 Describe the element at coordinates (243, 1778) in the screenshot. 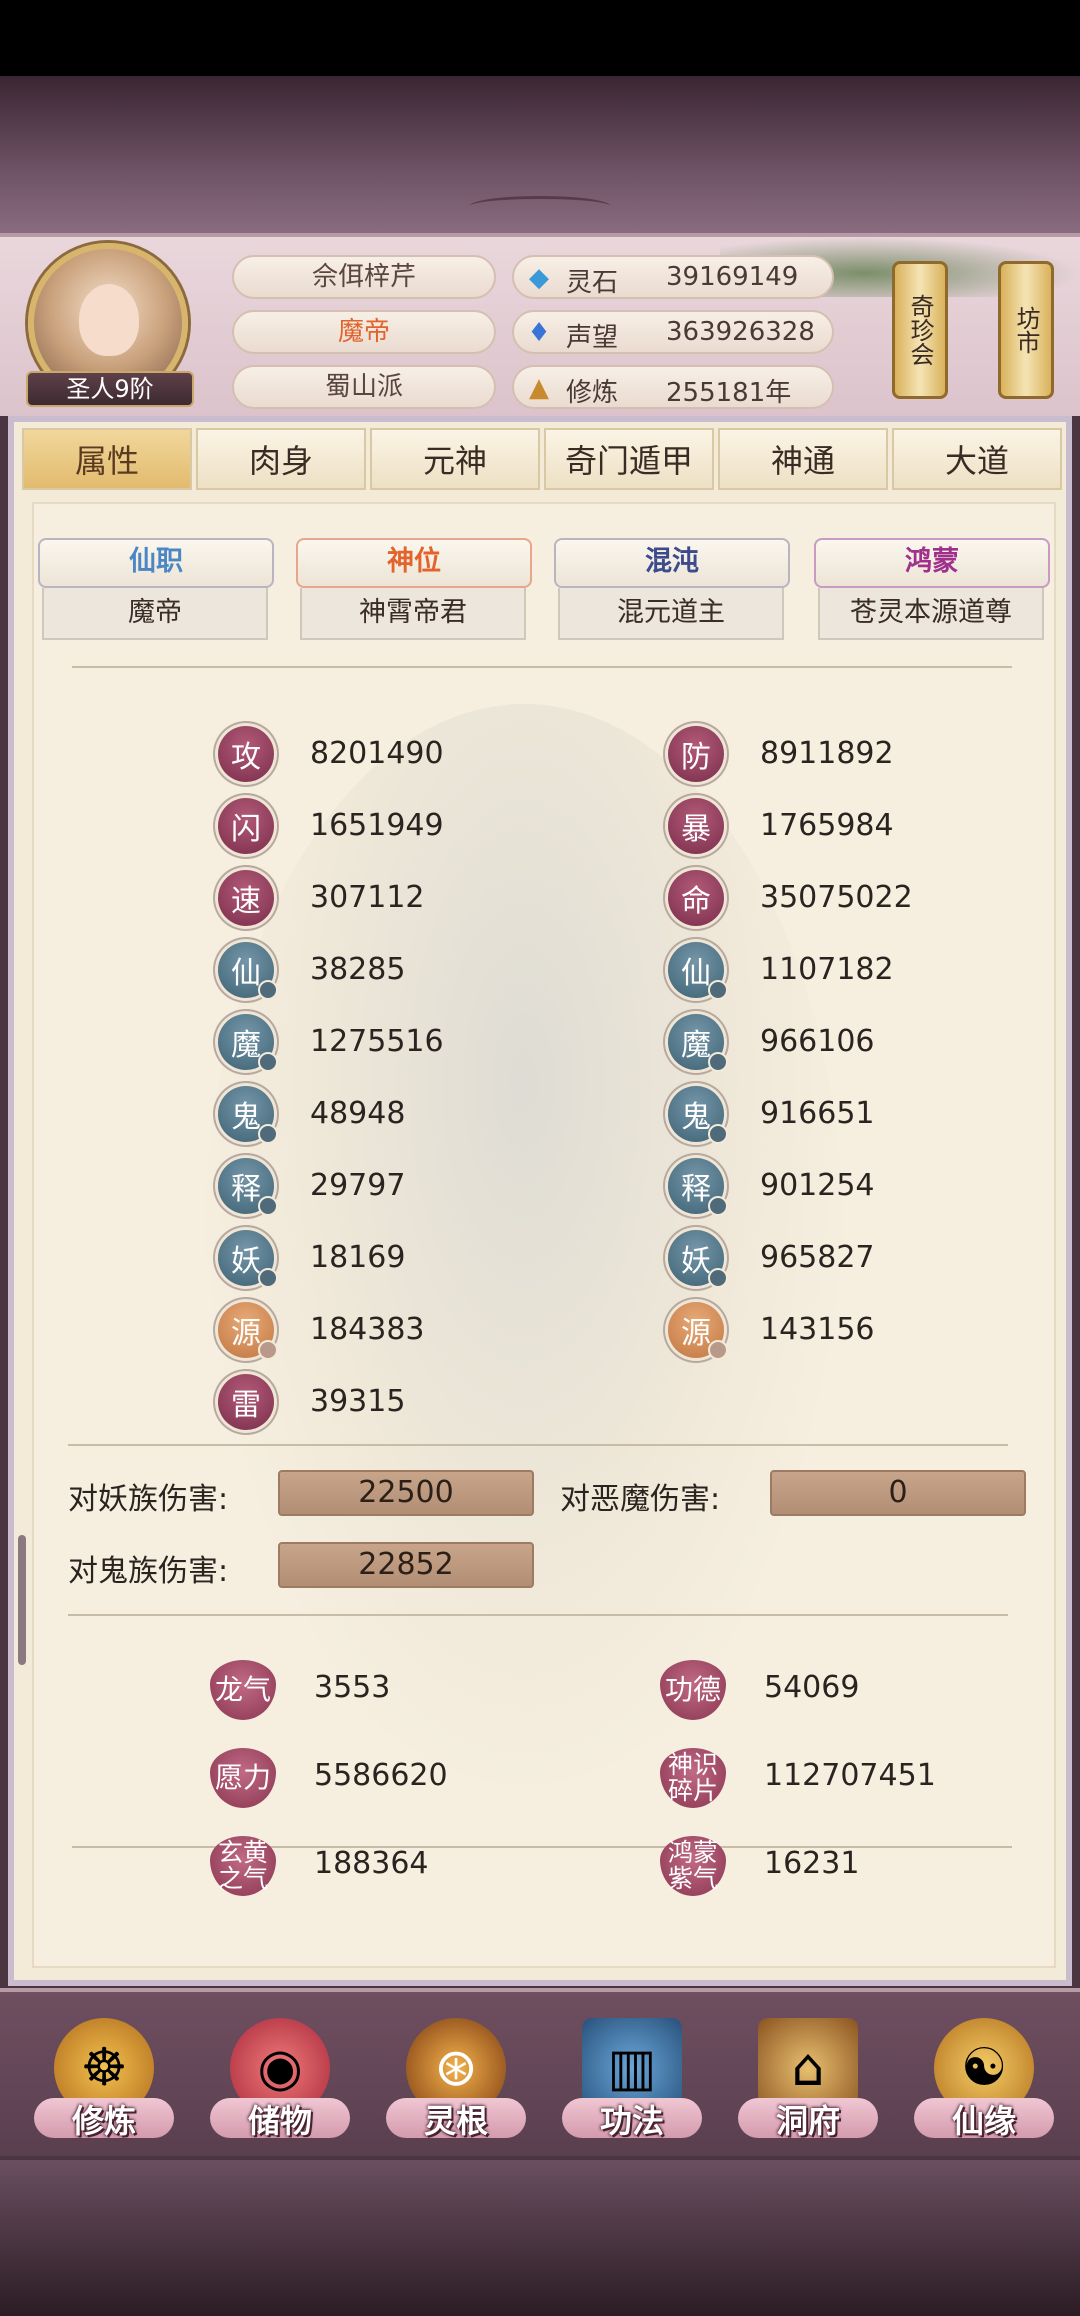

I see `wish-power-badge: 愿力` at that location.